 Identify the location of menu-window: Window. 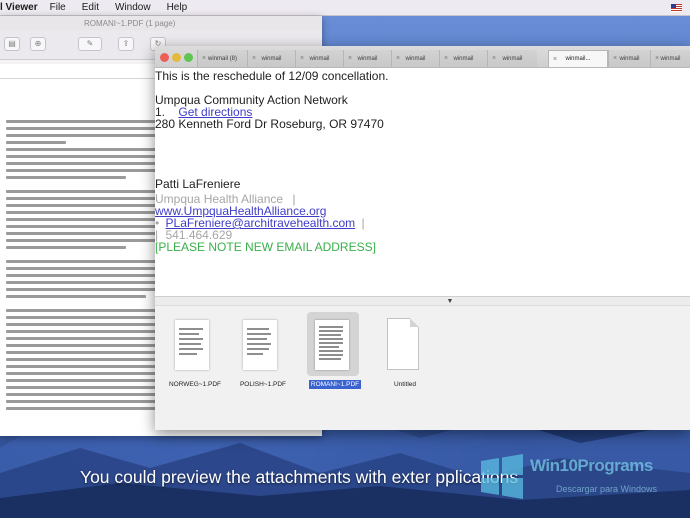
(133, 7).